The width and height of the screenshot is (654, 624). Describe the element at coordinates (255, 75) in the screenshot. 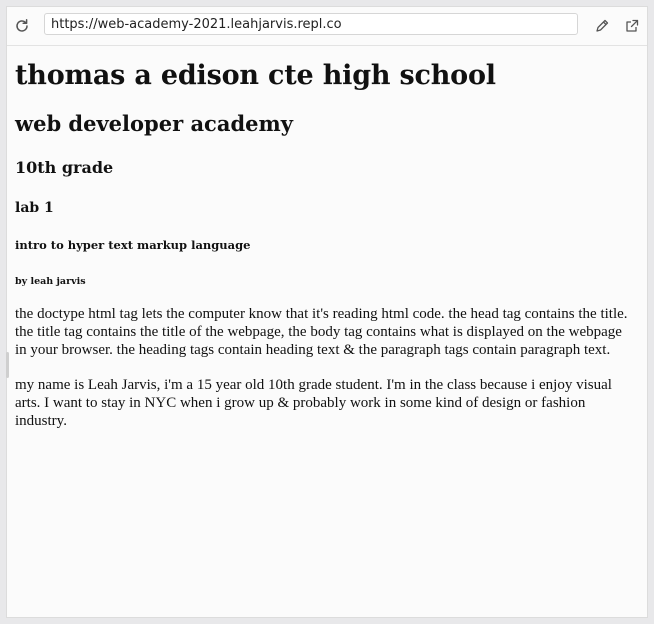

I see `page-heading-1: thomas a edison cte high school` at that location.